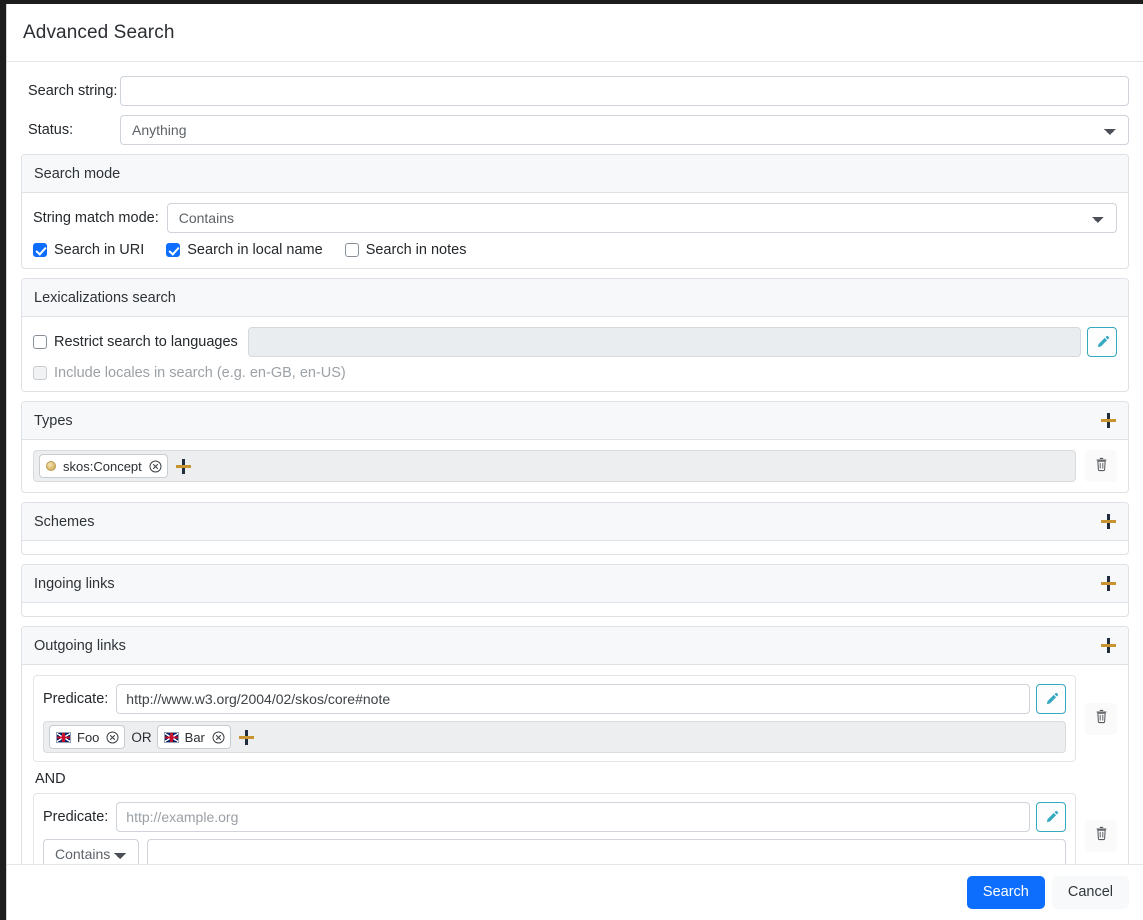 The height and width of the screenshot is (920, 1143). Describe the element at coordinates (40, 342) in the screenshot. I see `checkbox-box-restrict-languages` at that location.